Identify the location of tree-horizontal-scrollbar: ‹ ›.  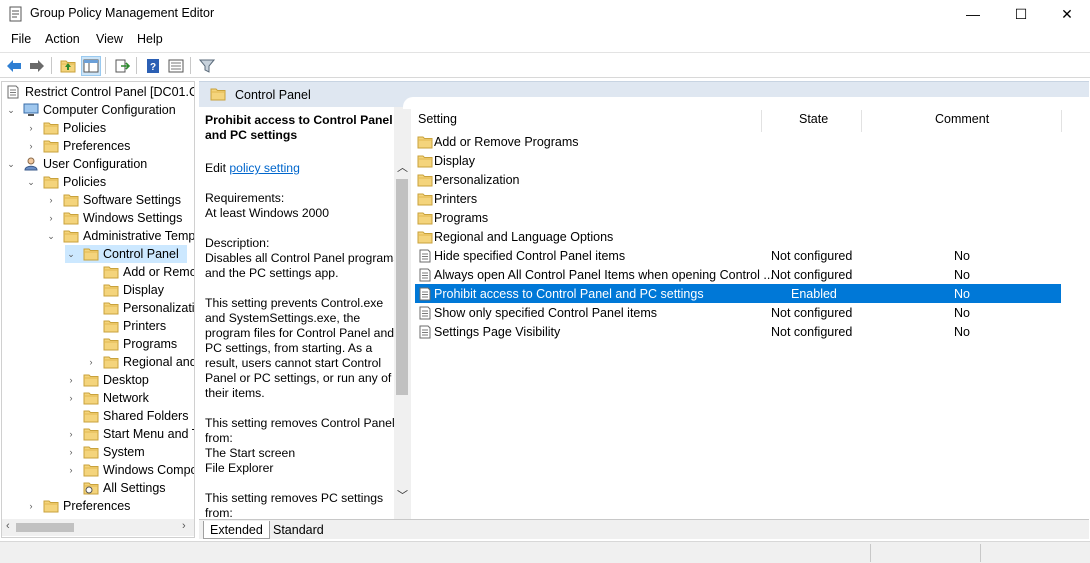
(98, 527).